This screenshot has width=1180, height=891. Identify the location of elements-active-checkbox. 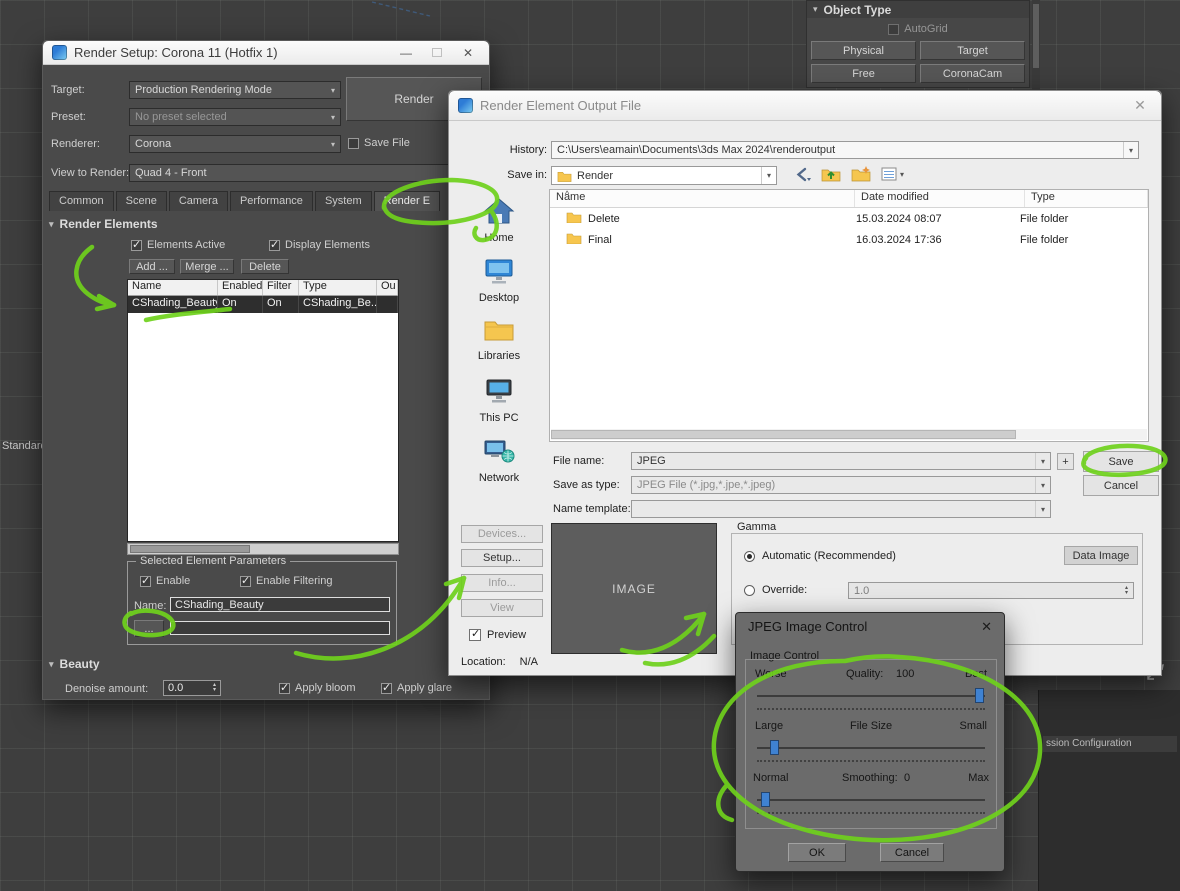
(136, 244).